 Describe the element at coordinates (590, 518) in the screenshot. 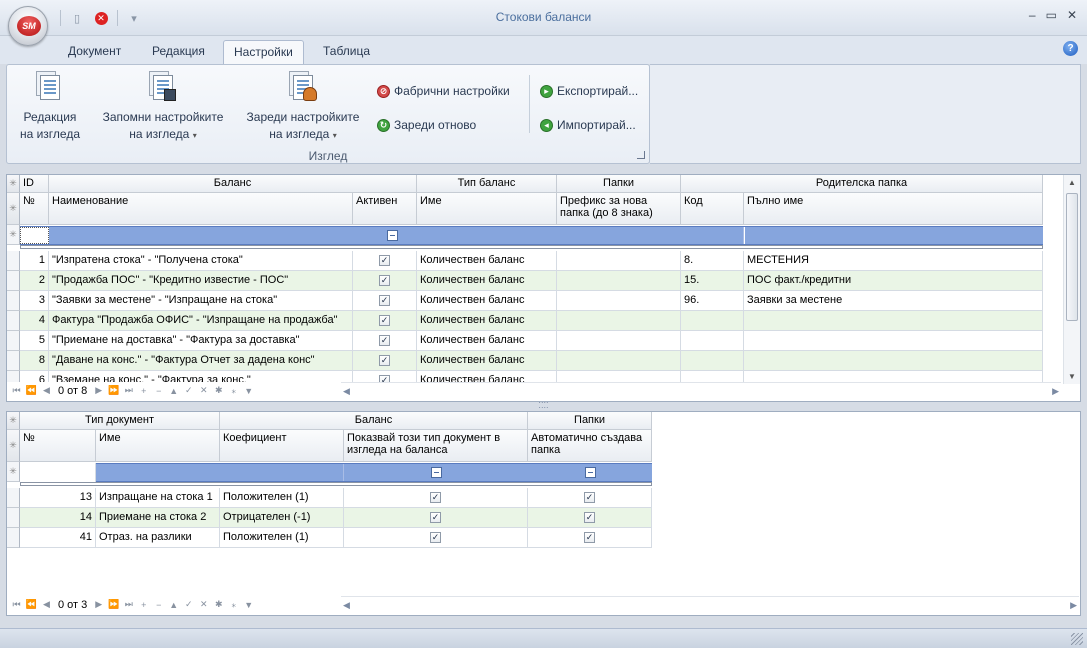

I see `cell-auto-folder: ✓` at that location.